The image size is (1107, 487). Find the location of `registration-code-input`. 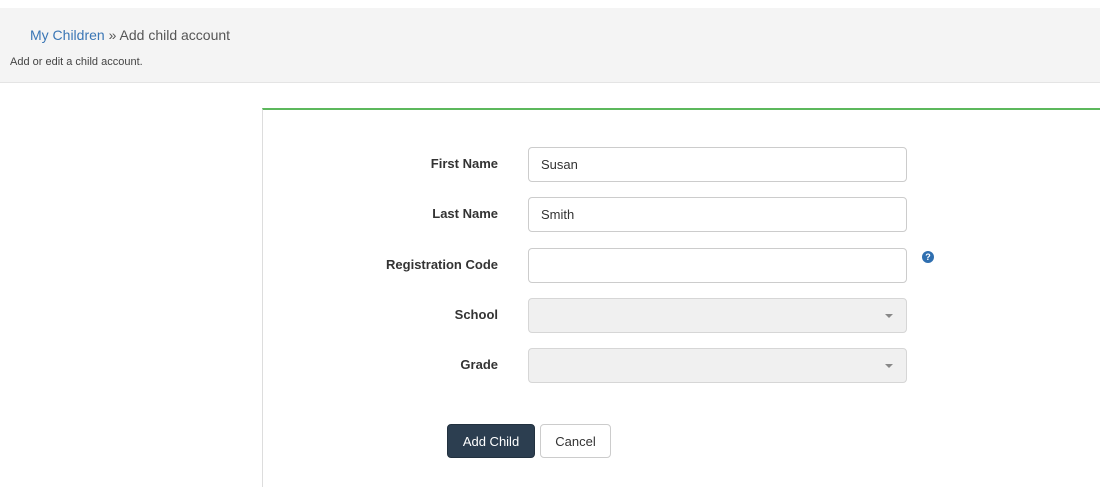

registration-code-input is located at coordinates (717, 265).